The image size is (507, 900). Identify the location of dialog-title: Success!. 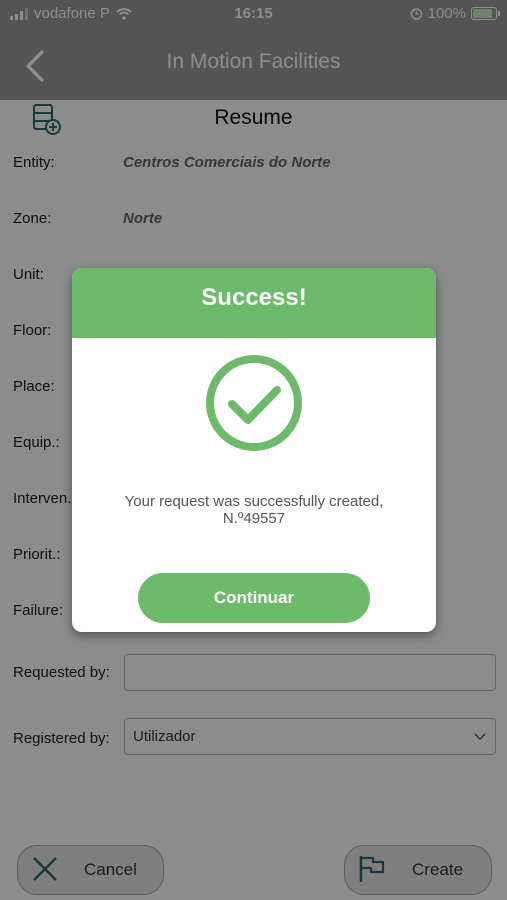
(254, 303).